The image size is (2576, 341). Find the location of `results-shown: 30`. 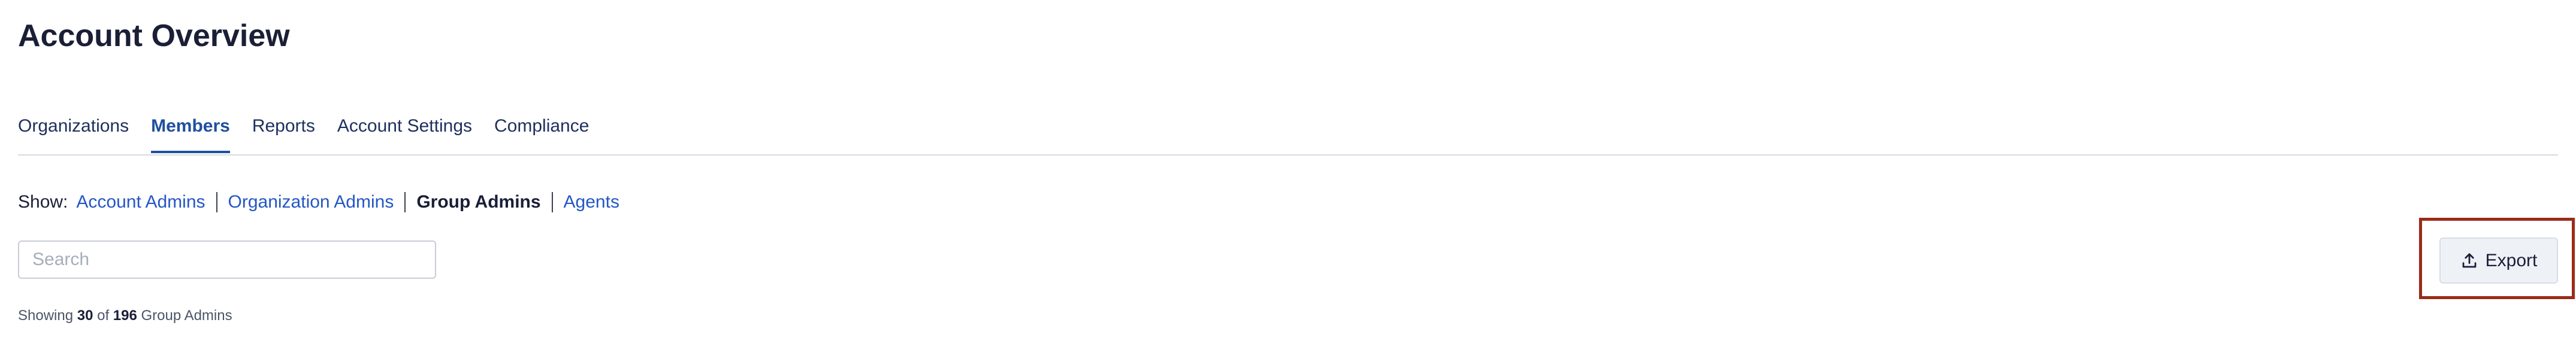

results-shown: 30 is located at coordinates (85, 315).